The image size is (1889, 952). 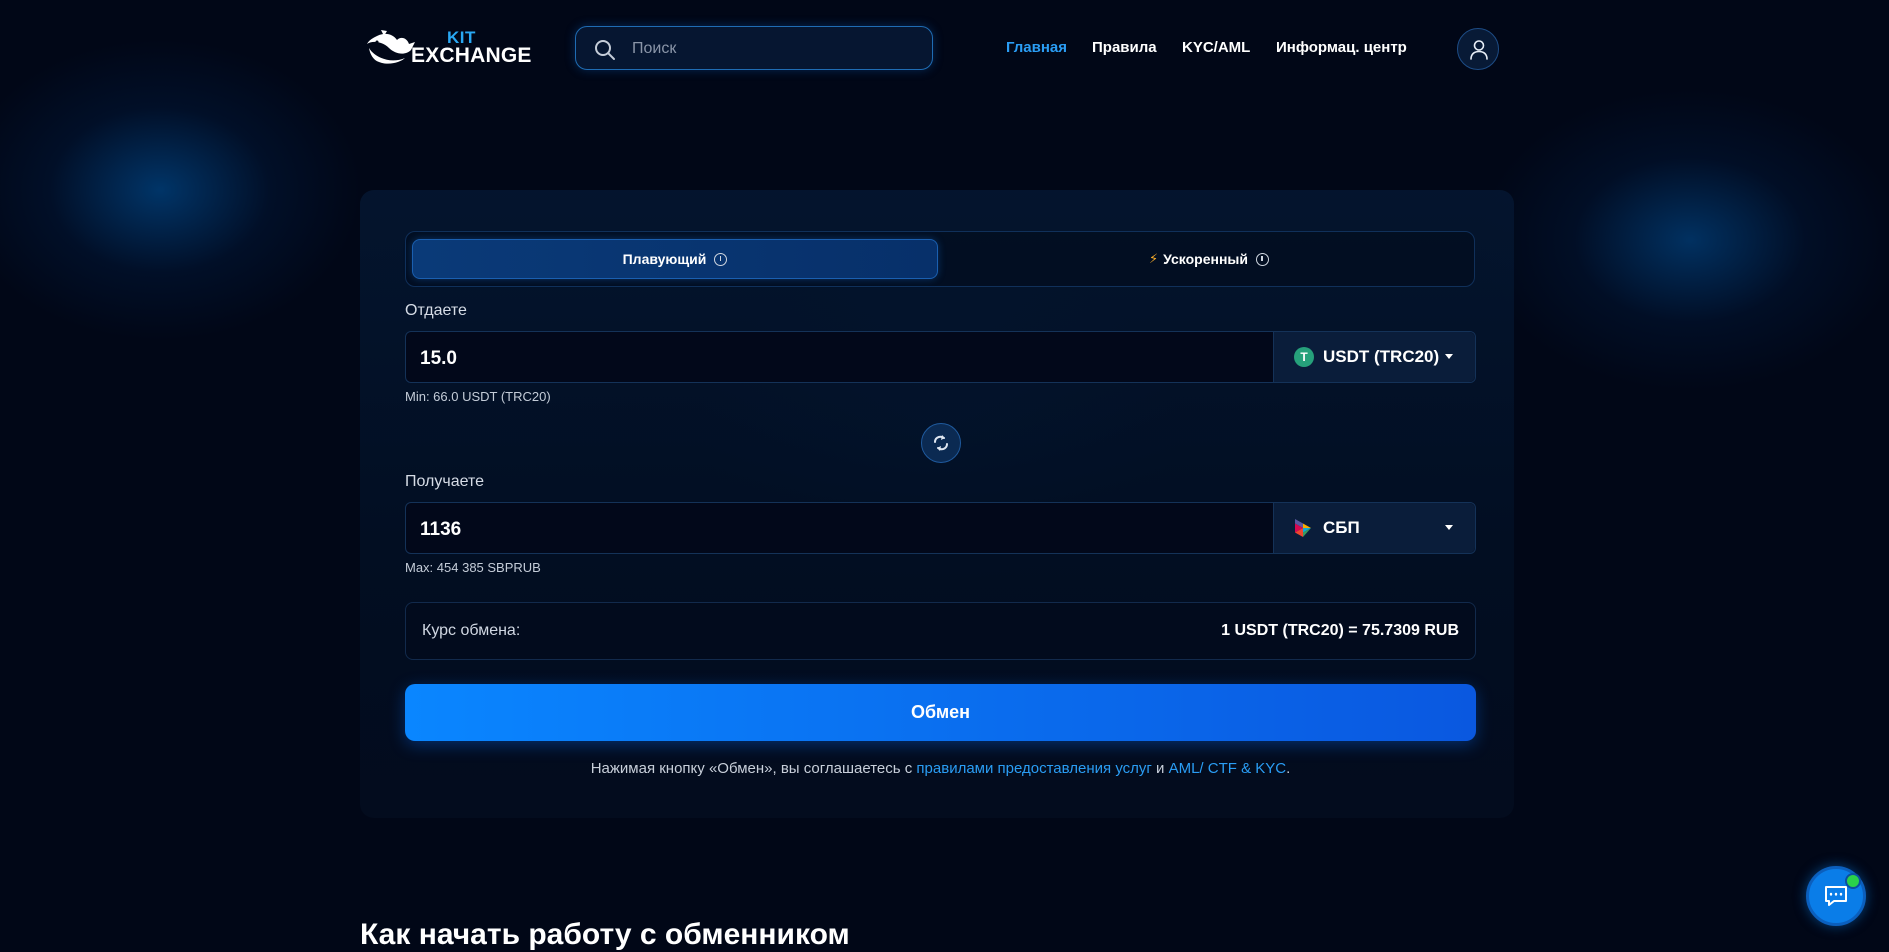 I want to click on background-glow-right, so click(x=1684, y=240).